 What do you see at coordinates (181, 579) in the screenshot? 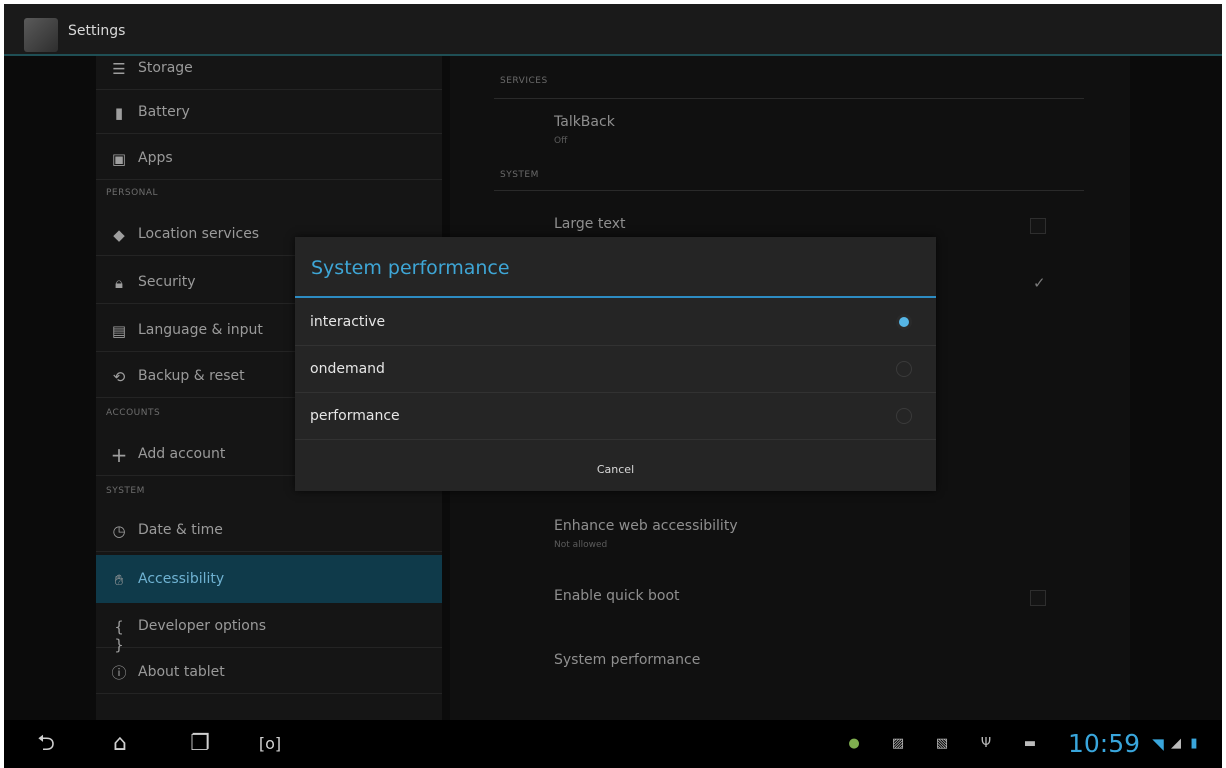
I see `sidebar-item-label: Accessibility` at bounding box center [181, 579].